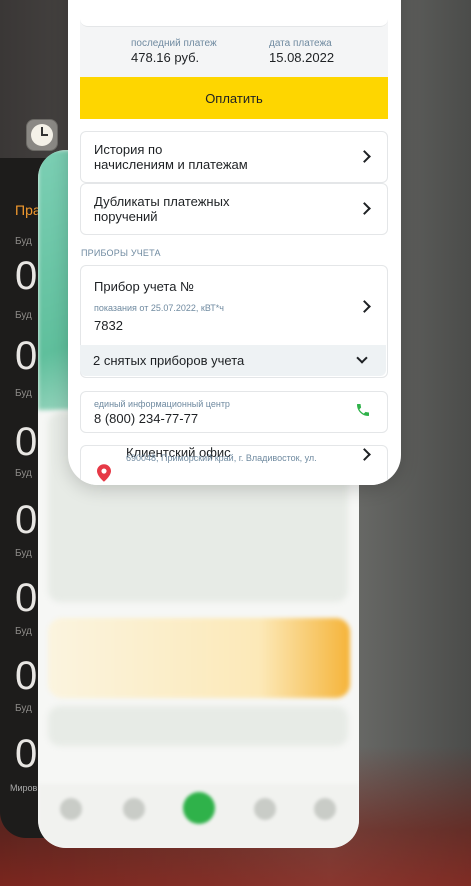 This screenshot has width=471, height=886. What do you see at coordinates (234, 13) in the screenshot?
I see `balance-strip` at bounding box center [234, 13].